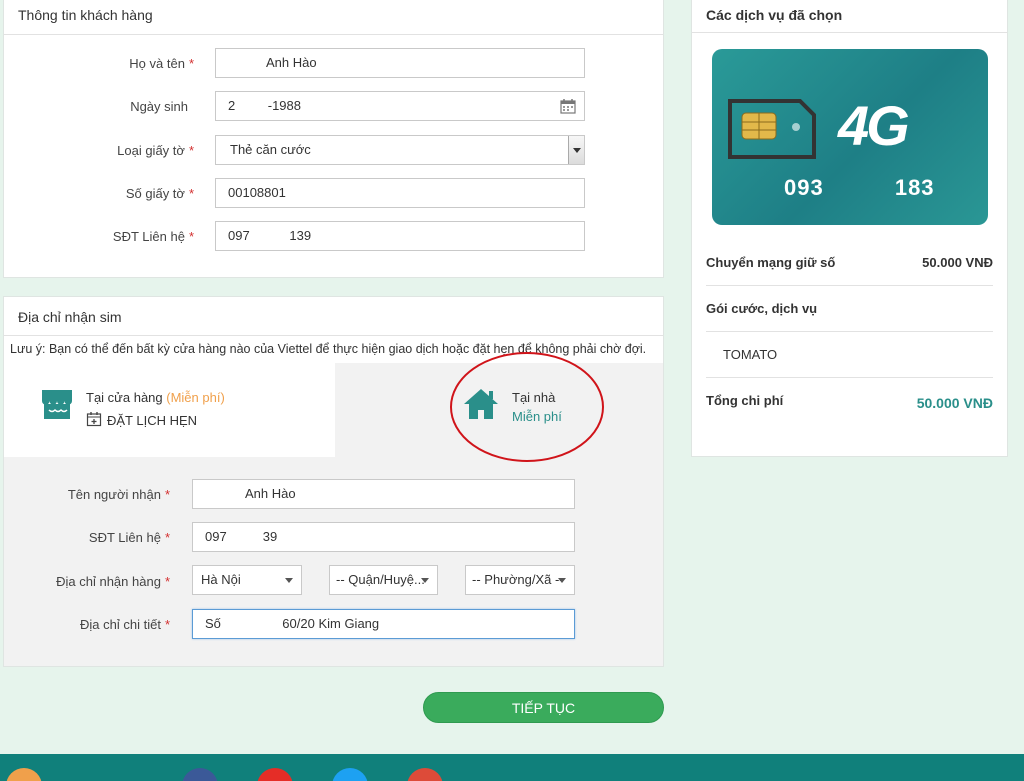 The image size is (1024, 781). Describe the element at coordinates (774, 15) in the screenshot. I see `services-title: Các dịch vụ đã chọn` at that location.